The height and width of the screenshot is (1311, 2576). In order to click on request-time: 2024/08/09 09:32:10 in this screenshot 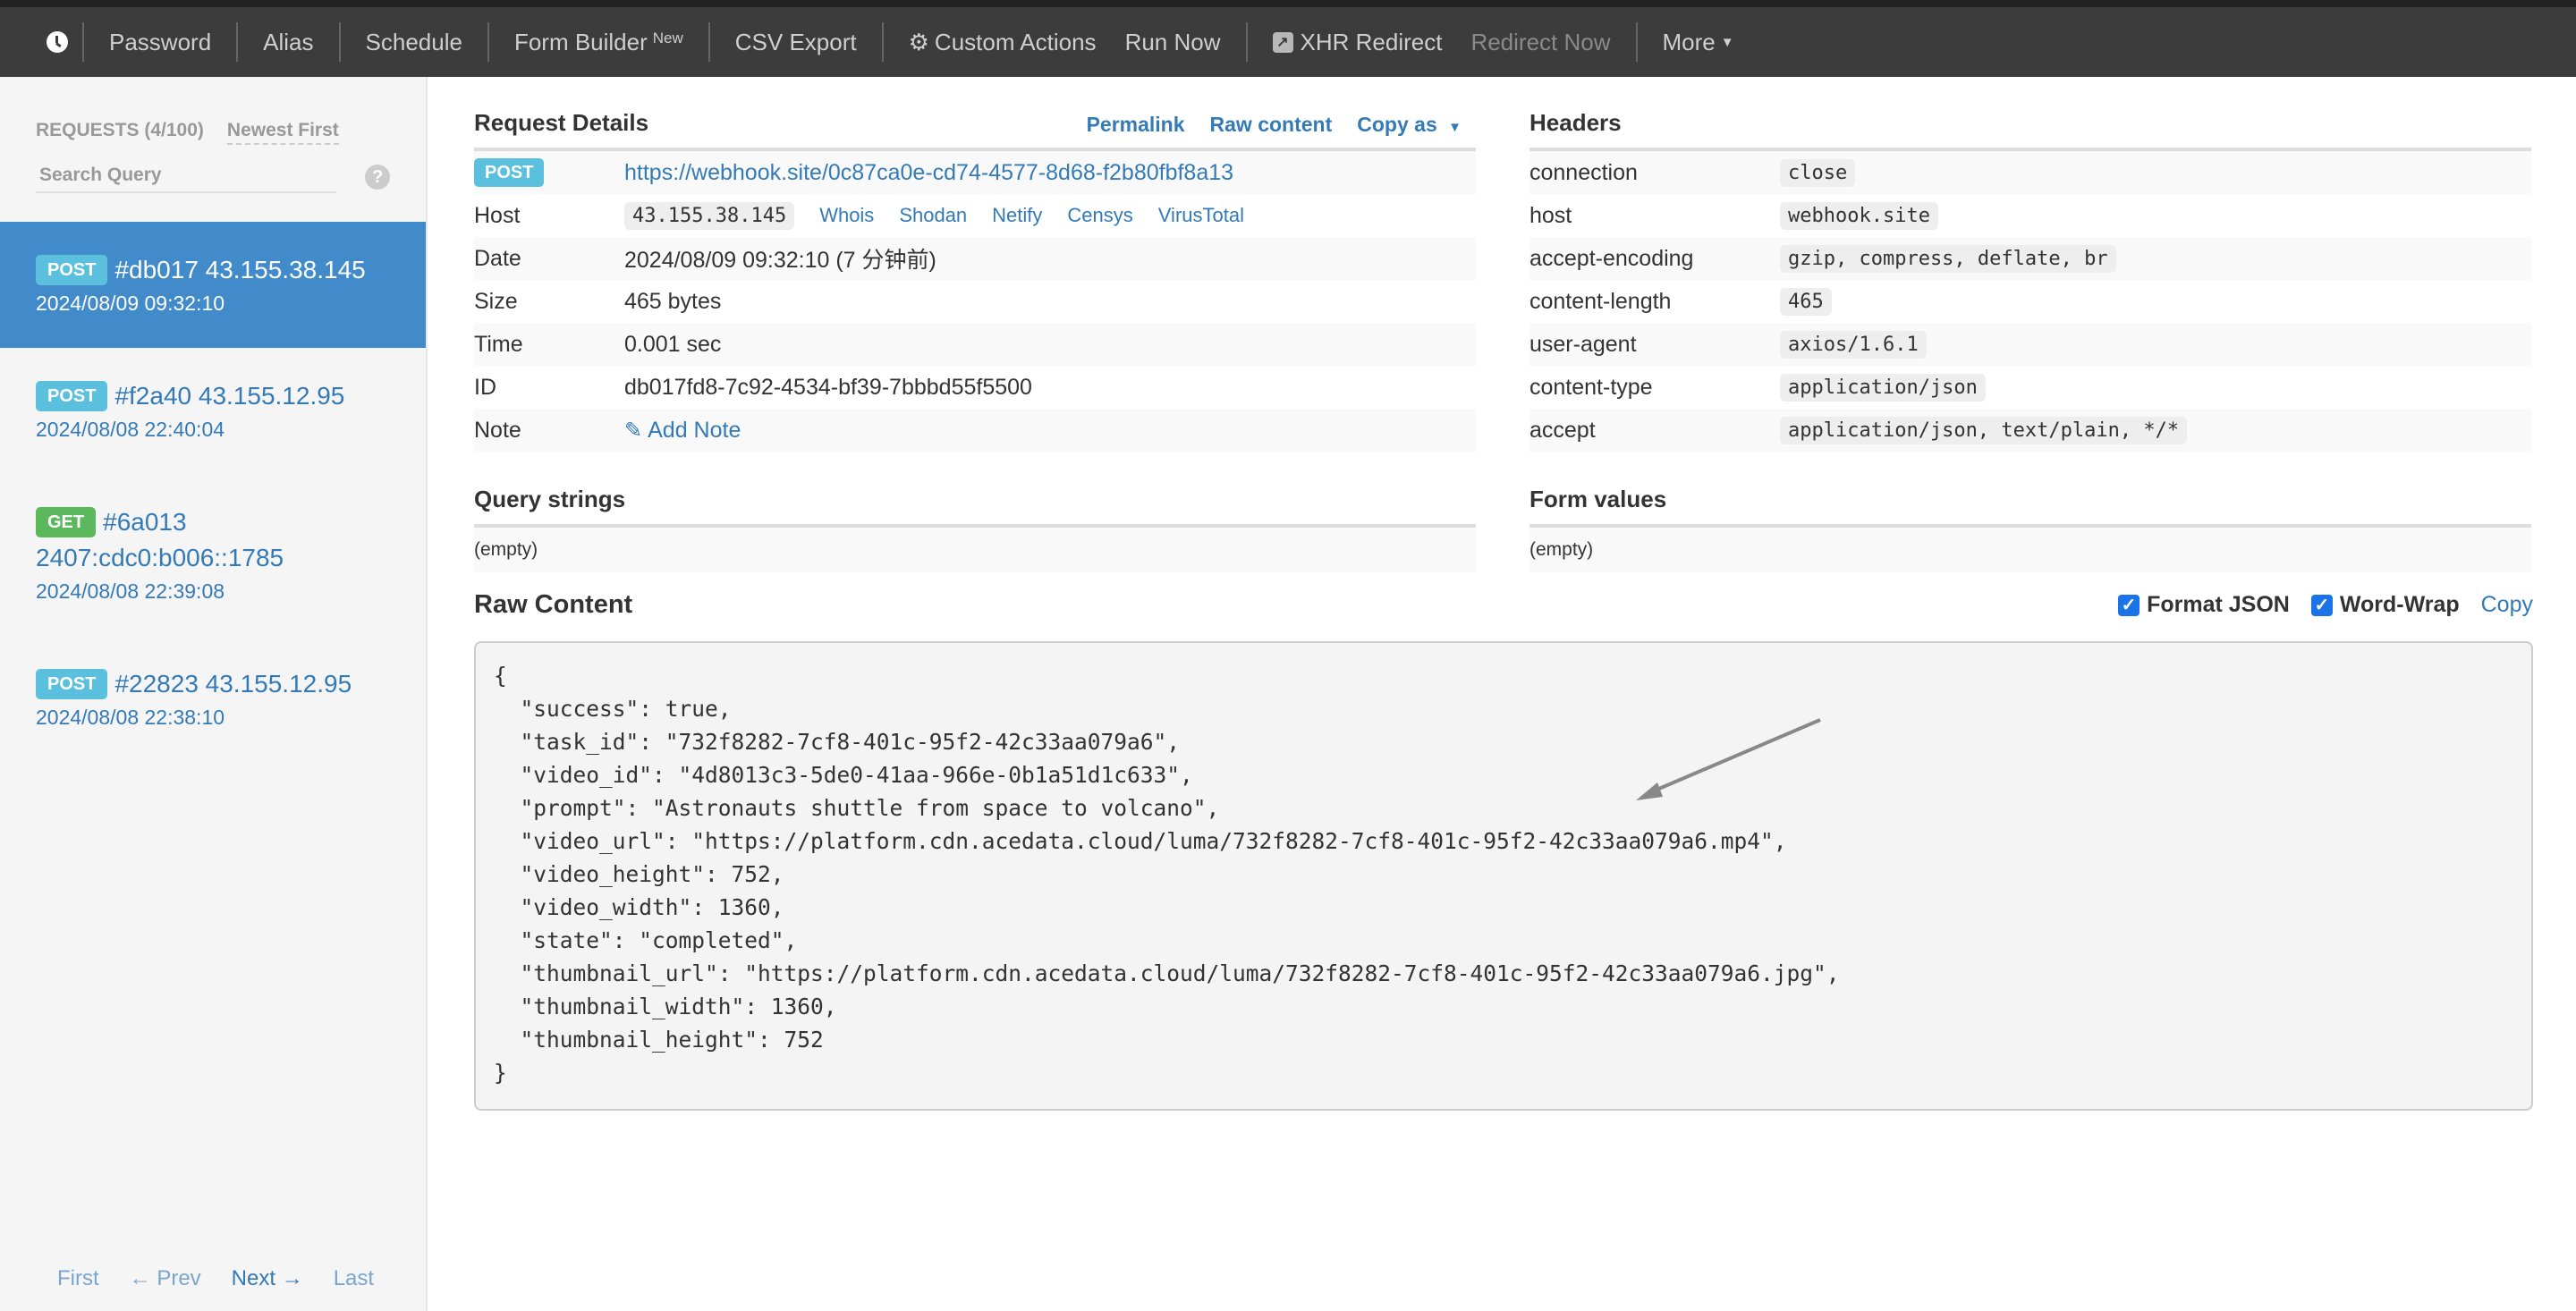, I will do `click(130, 303)`.